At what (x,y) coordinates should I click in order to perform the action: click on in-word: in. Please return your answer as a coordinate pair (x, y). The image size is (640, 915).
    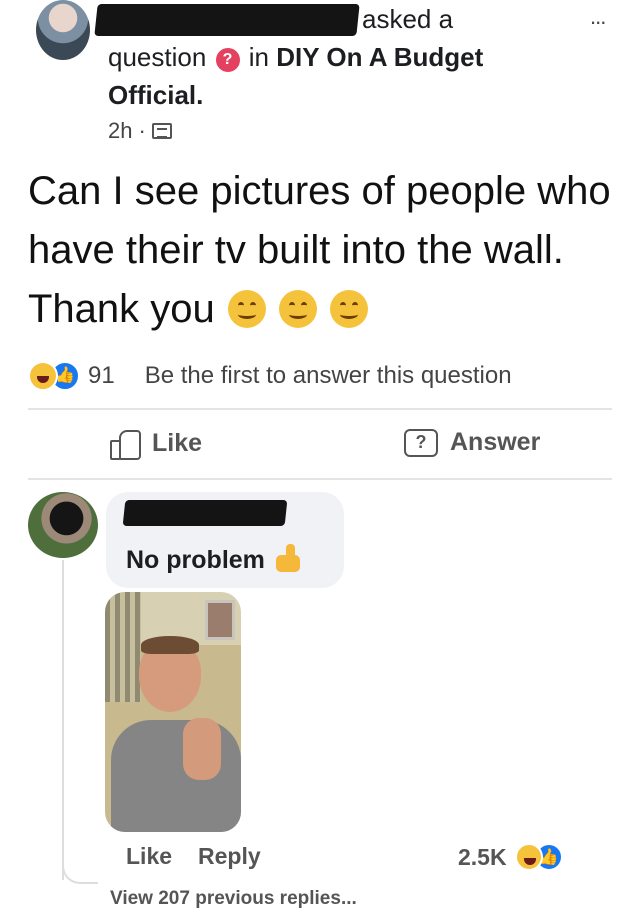
    Looking at the image, I should click on (259, 57).